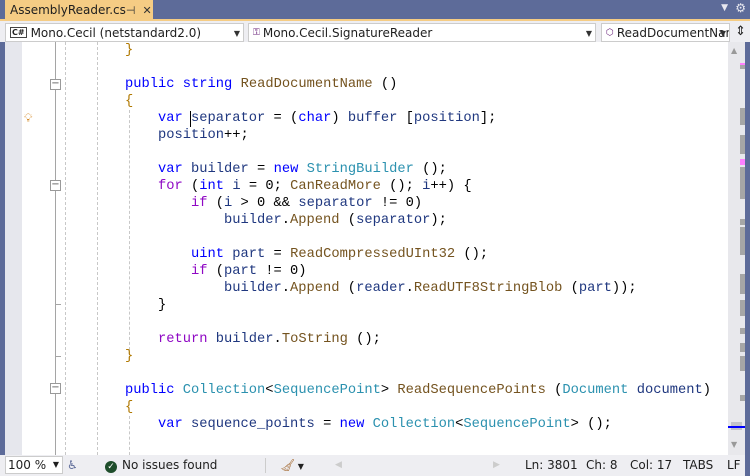 This screenshot has height=476, width=750. Describe the element at coordinates (496, 465) in the screenshot. I see `scroll-right-icon: ▶` at that location.